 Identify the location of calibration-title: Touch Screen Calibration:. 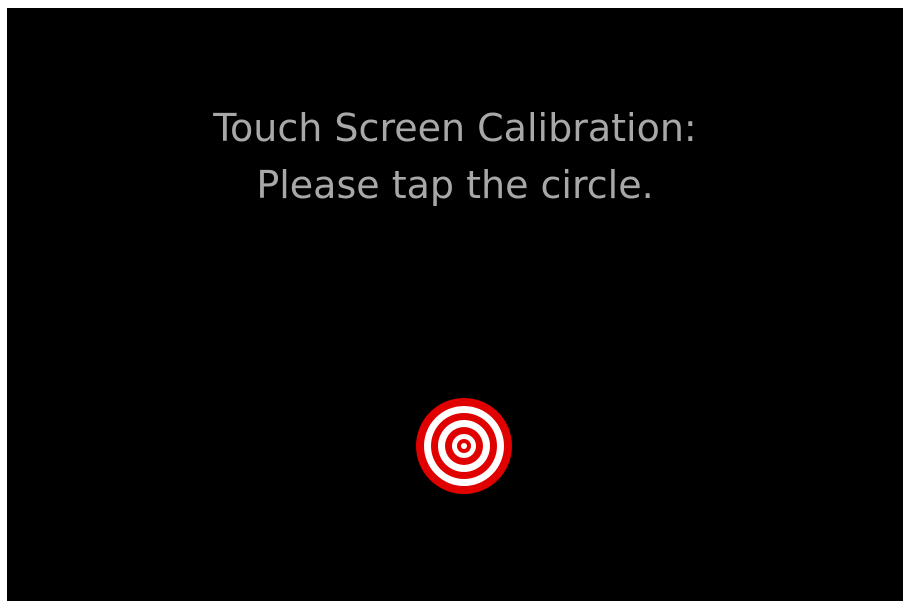
(455, 128).